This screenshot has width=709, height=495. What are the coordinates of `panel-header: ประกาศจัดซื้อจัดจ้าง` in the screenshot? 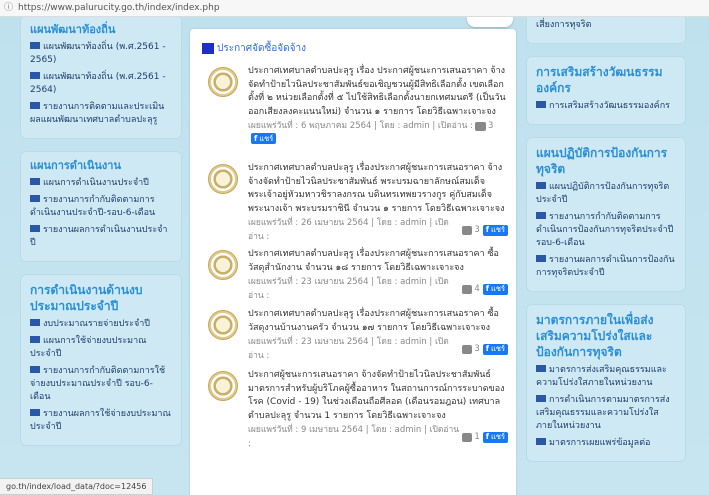 It's located at (254, 48).